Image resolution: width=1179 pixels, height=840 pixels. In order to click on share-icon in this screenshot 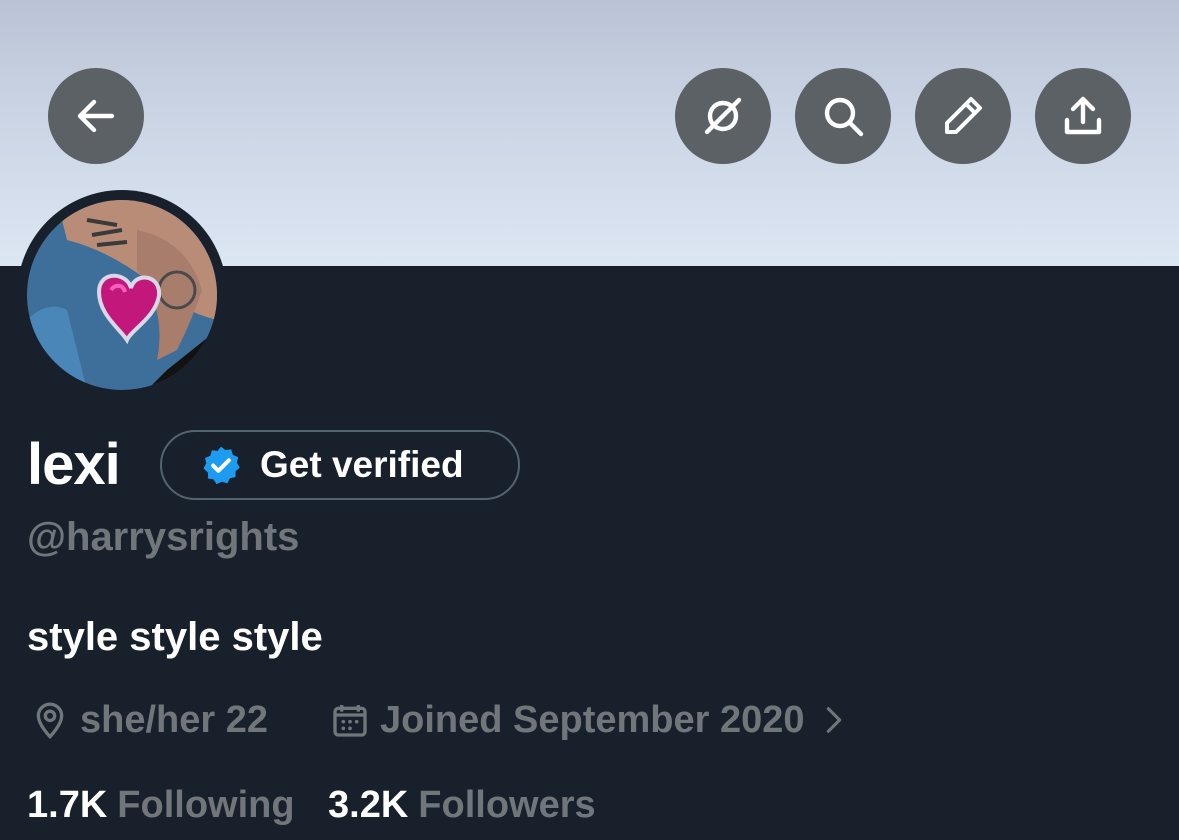, I will do `click(1083, 115)`.